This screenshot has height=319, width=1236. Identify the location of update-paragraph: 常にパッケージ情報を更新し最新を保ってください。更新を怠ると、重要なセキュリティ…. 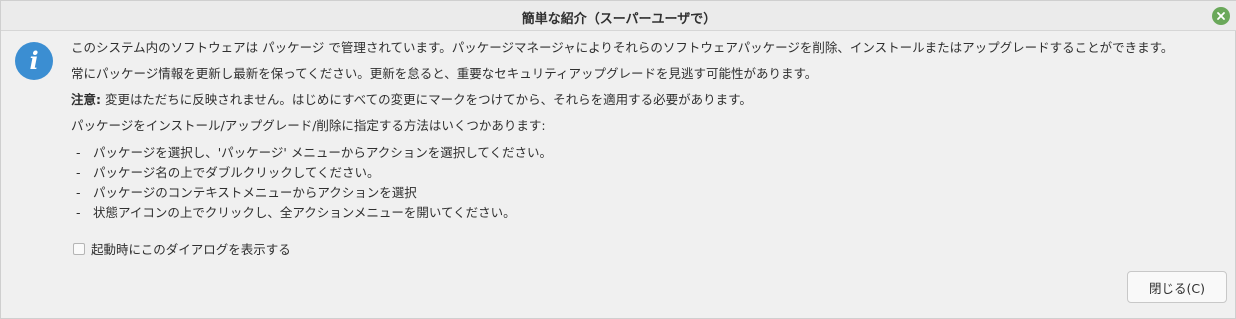
(444, 73).